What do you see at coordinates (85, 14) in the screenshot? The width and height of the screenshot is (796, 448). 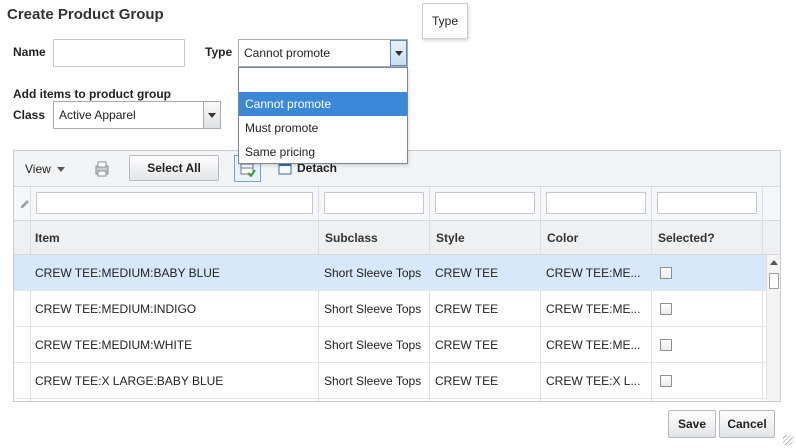 I see `dialog-title: Create Product Group` at bounding box center [85, 14].